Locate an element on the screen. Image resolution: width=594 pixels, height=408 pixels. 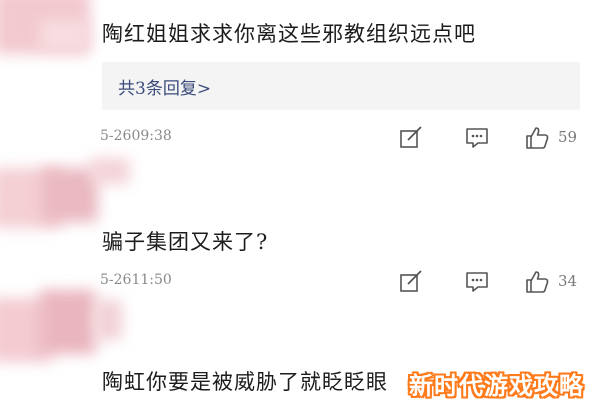
comment-timestamp: 5-2611:50 is located at coordinates (136, 280).